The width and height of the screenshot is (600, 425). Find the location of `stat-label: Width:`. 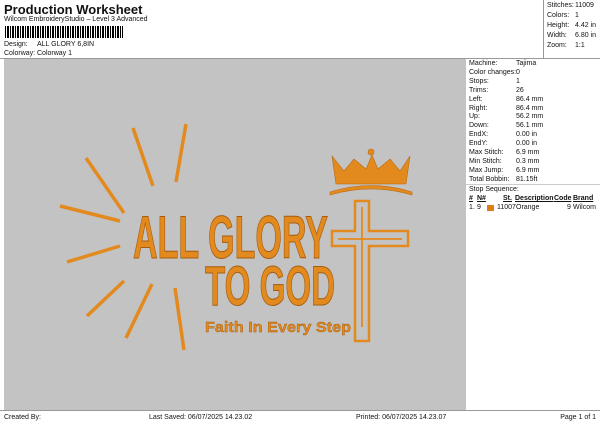

stat-label: Width: is located at coordinates (557, 35).